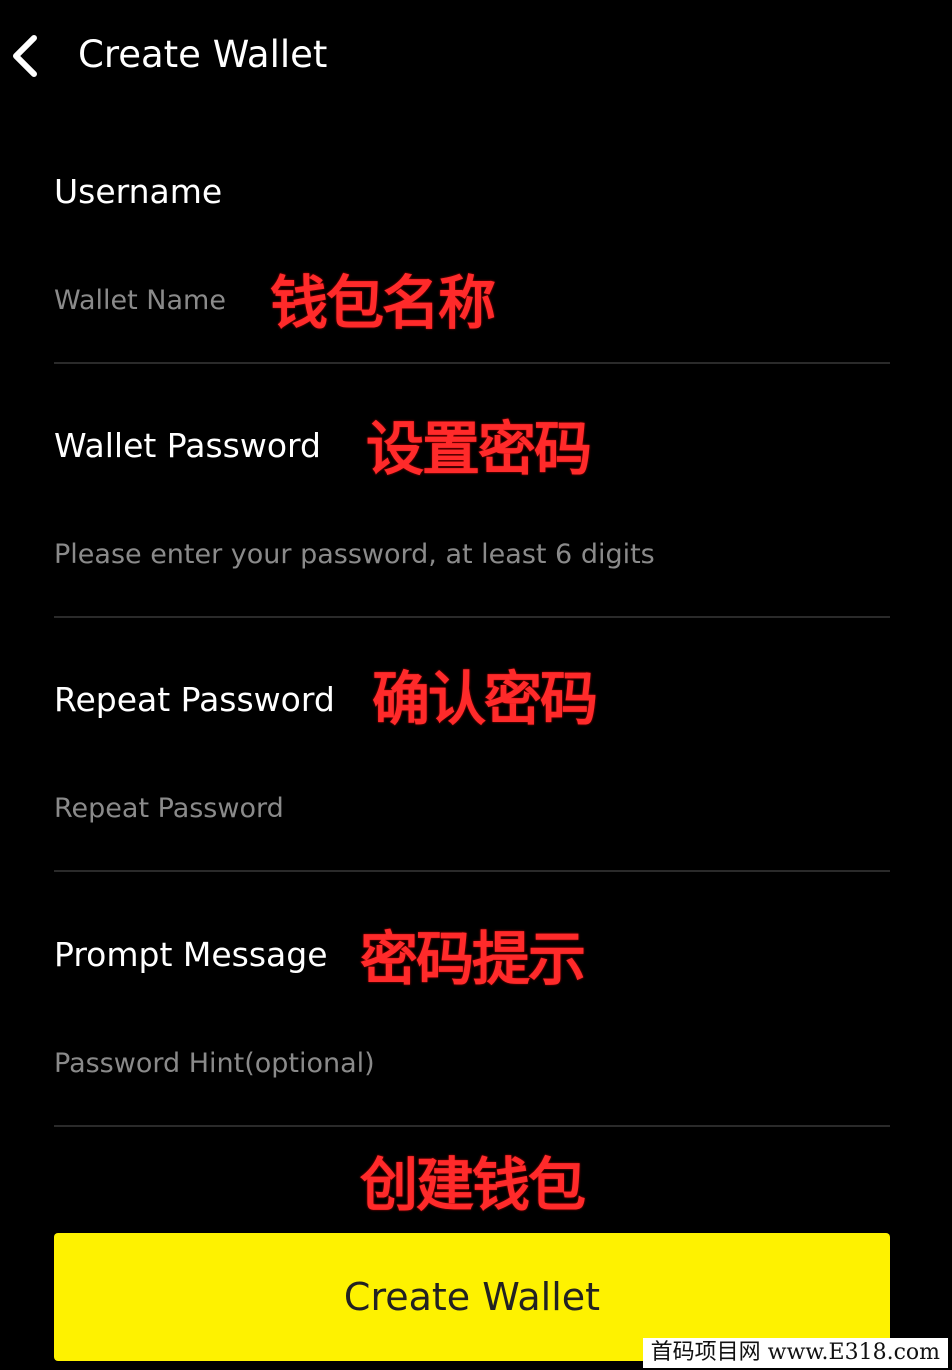 This screenshot has width=952, height=1370. What do you see at coordinates (191, 954) in the screenshot?
I see `prompt-message-label: Prompt Message` at bounding box center [191, 954].